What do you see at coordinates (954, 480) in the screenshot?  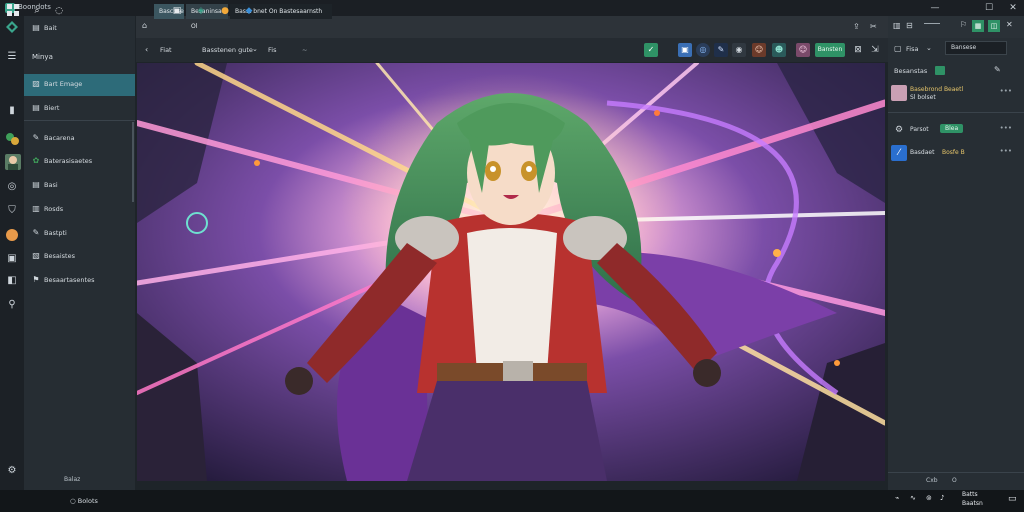 I see `footer-label-right: O` at bounding box center [954, 480].